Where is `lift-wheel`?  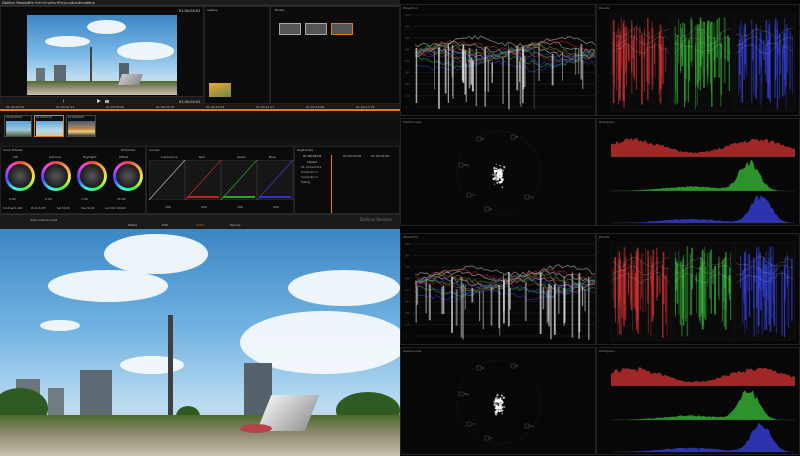 lift-wheel is located at coordinates (20, 176).